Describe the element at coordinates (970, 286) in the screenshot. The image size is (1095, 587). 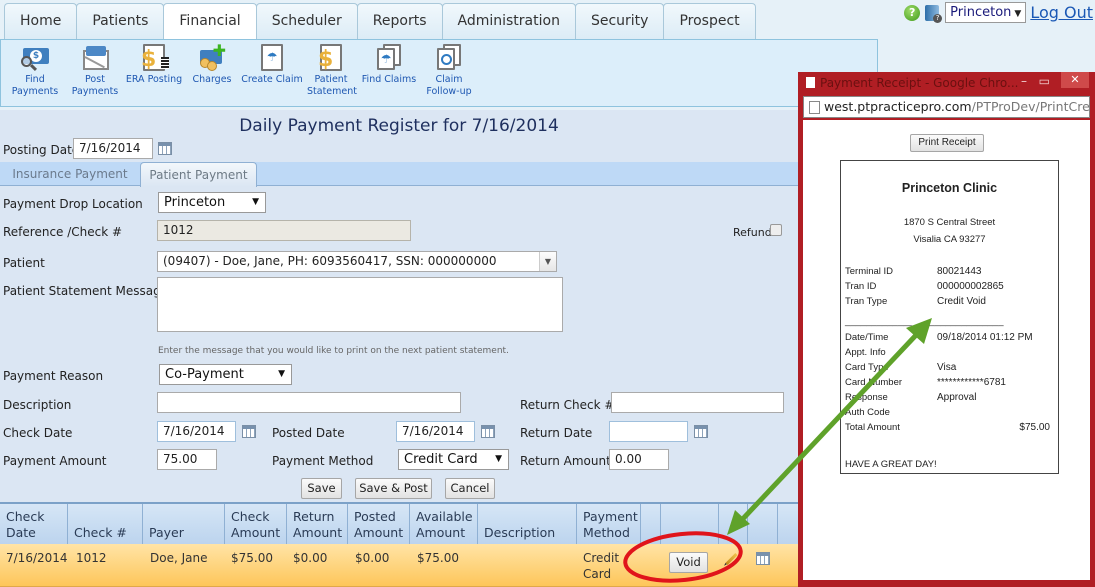
I see `receipt-value: 000000002865` at that location.